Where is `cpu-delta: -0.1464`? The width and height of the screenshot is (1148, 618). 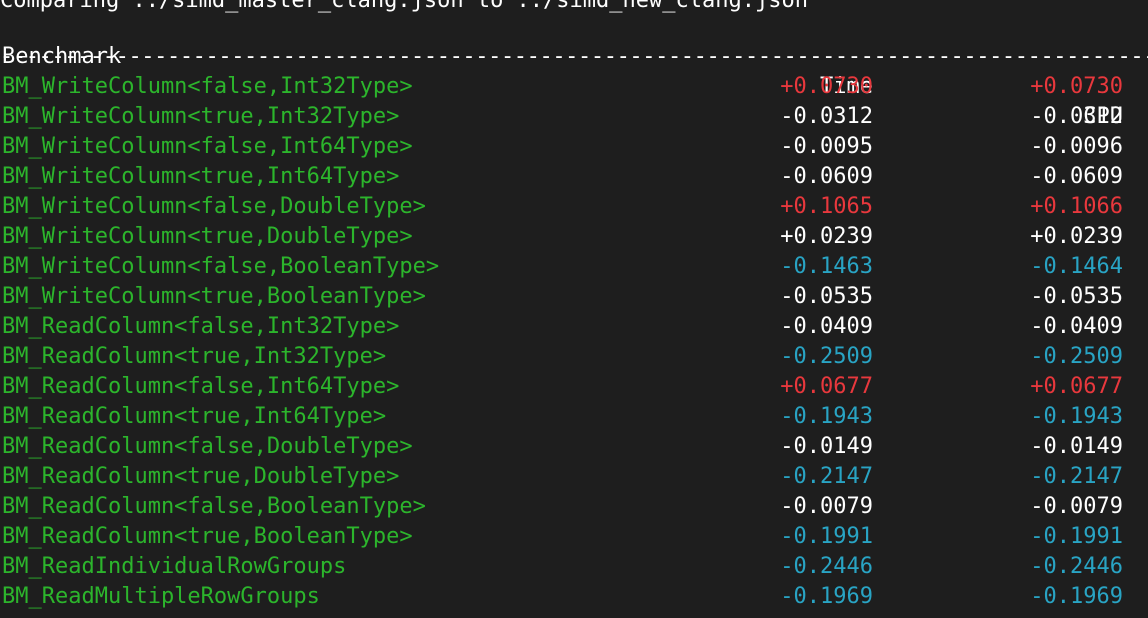 cpu-delta: -0.1464 is located at coordinates (1076, 266).